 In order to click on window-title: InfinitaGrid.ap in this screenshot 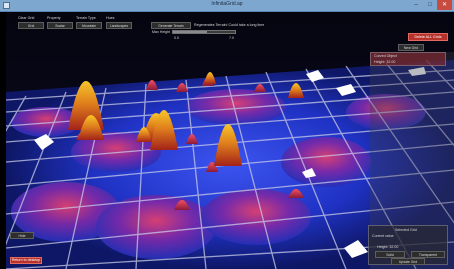, I will do `click(227, 4)`.